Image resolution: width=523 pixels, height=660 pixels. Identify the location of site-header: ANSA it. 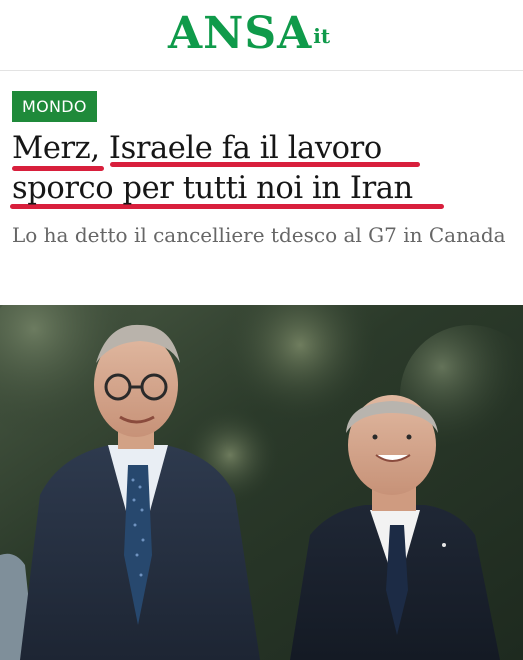
(261, 35).